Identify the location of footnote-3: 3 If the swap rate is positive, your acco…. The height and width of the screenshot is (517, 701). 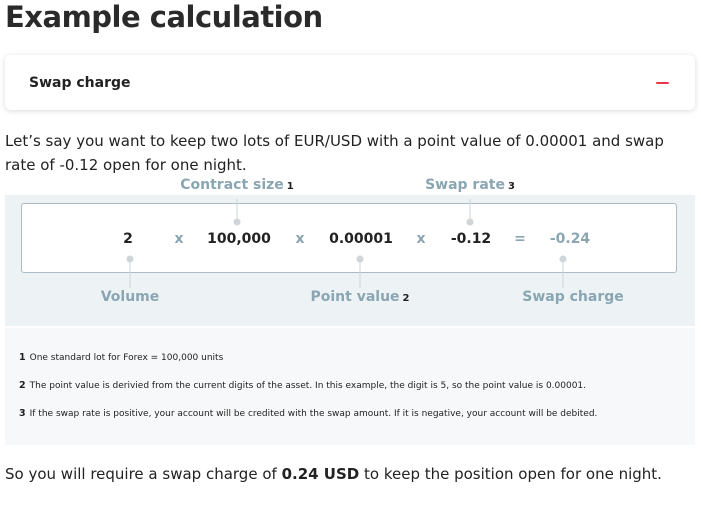
(308, 413).